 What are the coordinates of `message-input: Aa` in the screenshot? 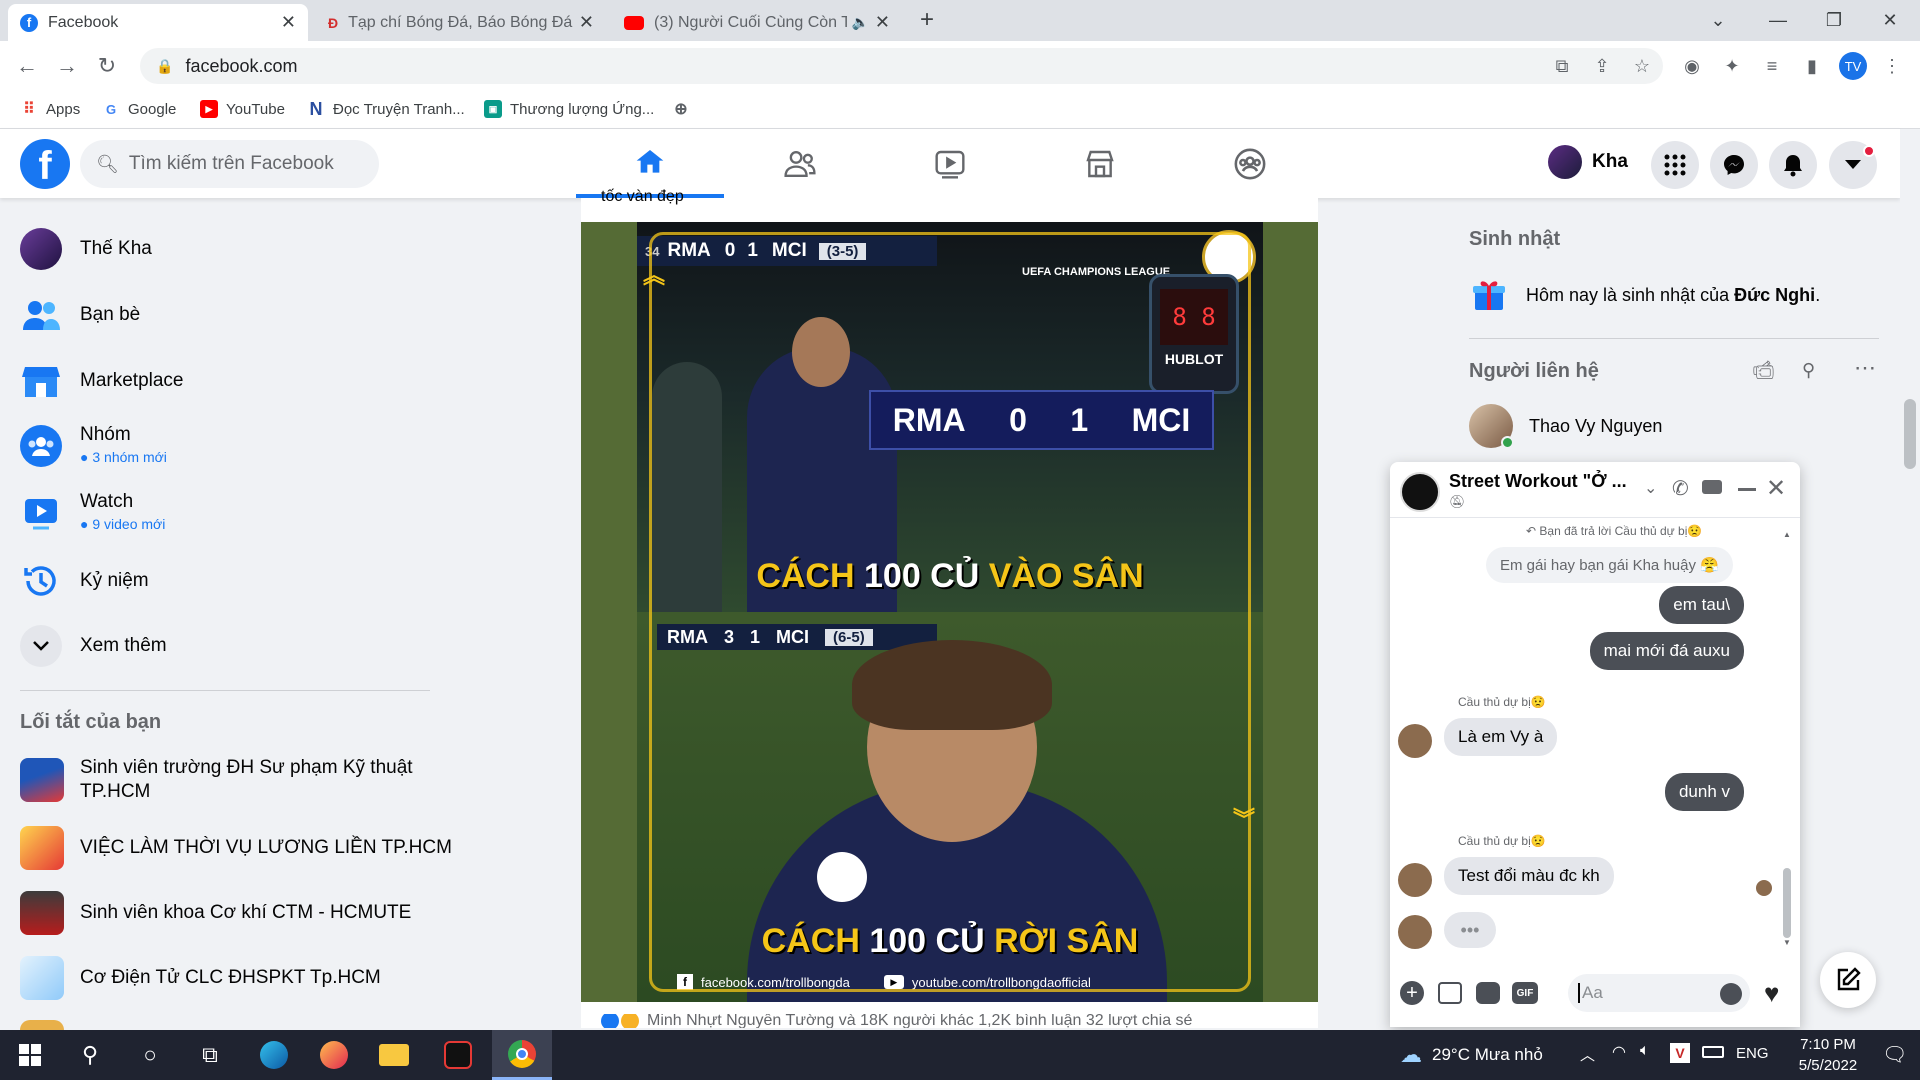 It's located at (1659, 993).